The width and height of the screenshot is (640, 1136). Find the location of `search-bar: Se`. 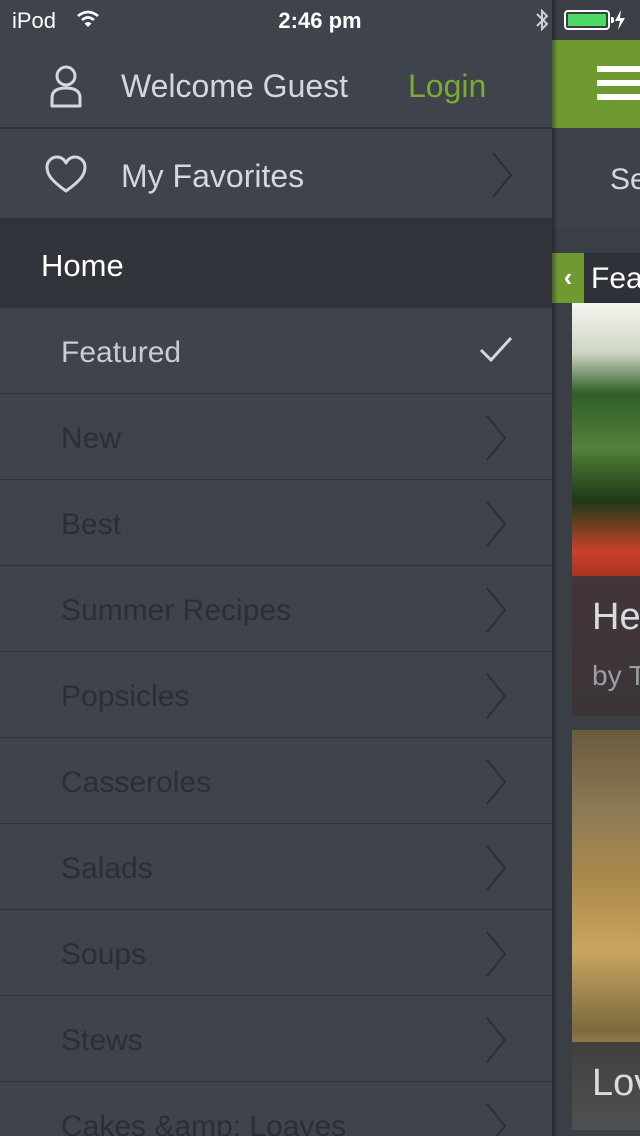

search-bar: Se is located at coordinates (596, 178).